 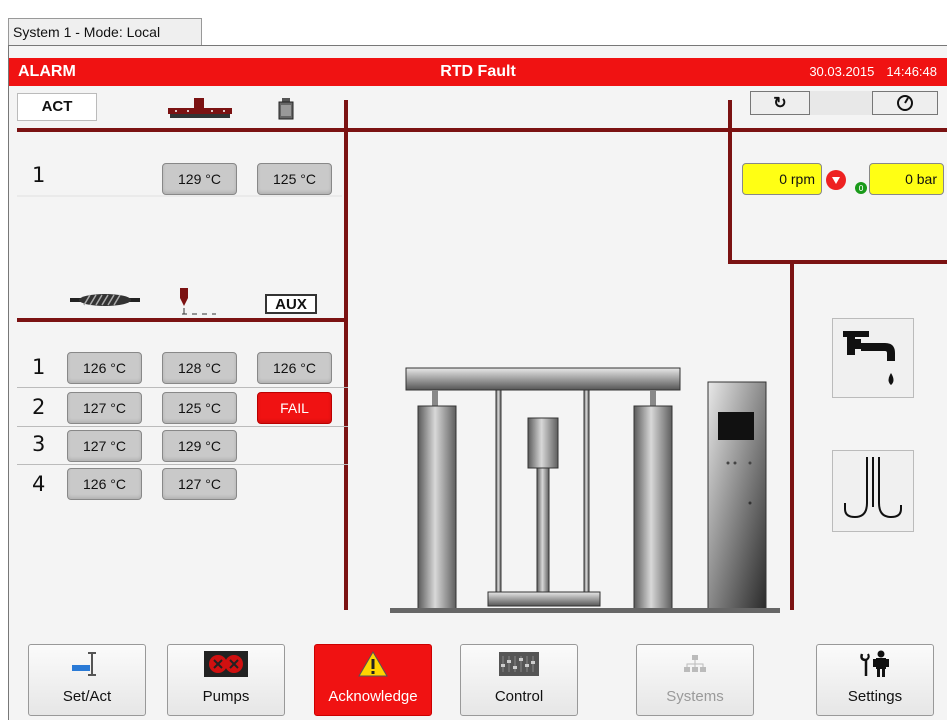 I want to click on aux-label: AUX, so click(x=291, y=304).